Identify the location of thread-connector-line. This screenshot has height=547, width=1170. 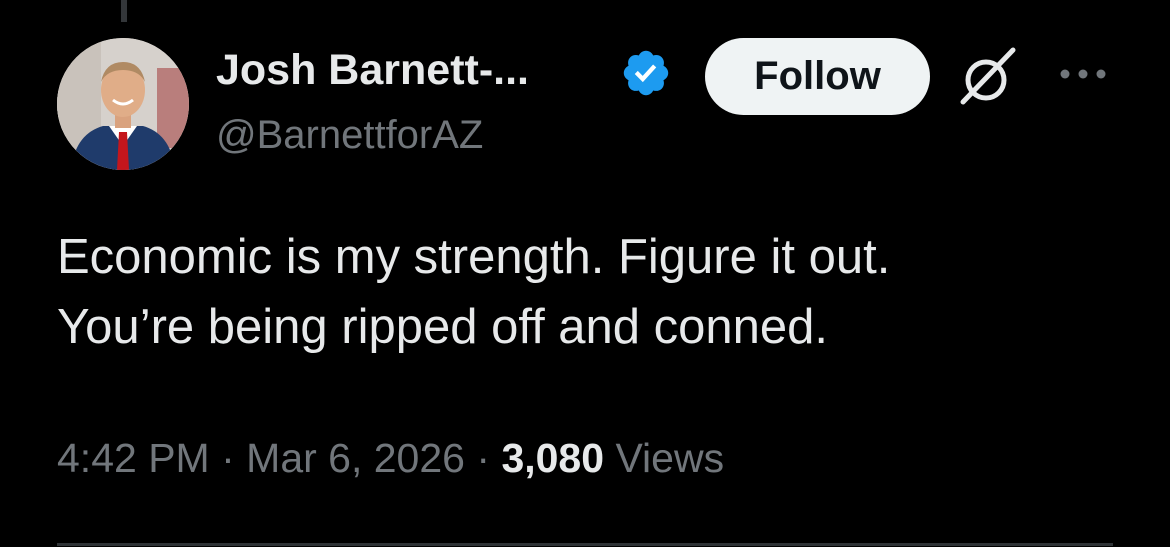
(124, 11).